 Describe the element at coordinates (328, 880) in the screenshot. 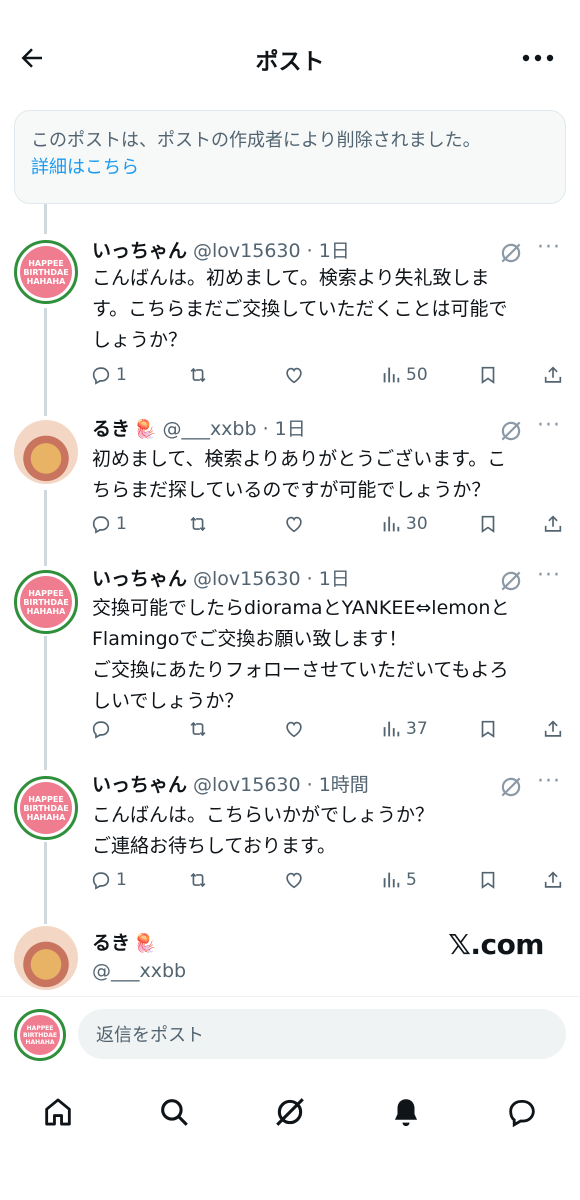

I see `post-actions: 1 5` at that location.